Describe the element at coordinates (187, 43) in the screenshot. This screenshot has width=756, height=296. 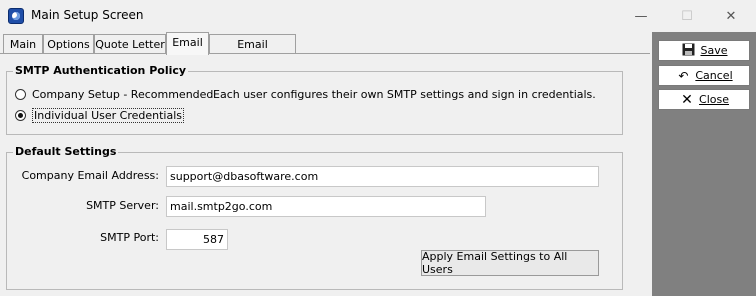
I see `tab-email: Email` at that location.